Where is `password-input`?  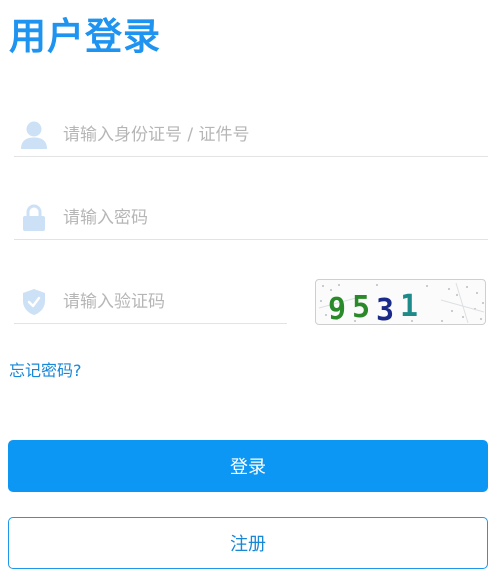 password-input is located at coordinates (253, 217).